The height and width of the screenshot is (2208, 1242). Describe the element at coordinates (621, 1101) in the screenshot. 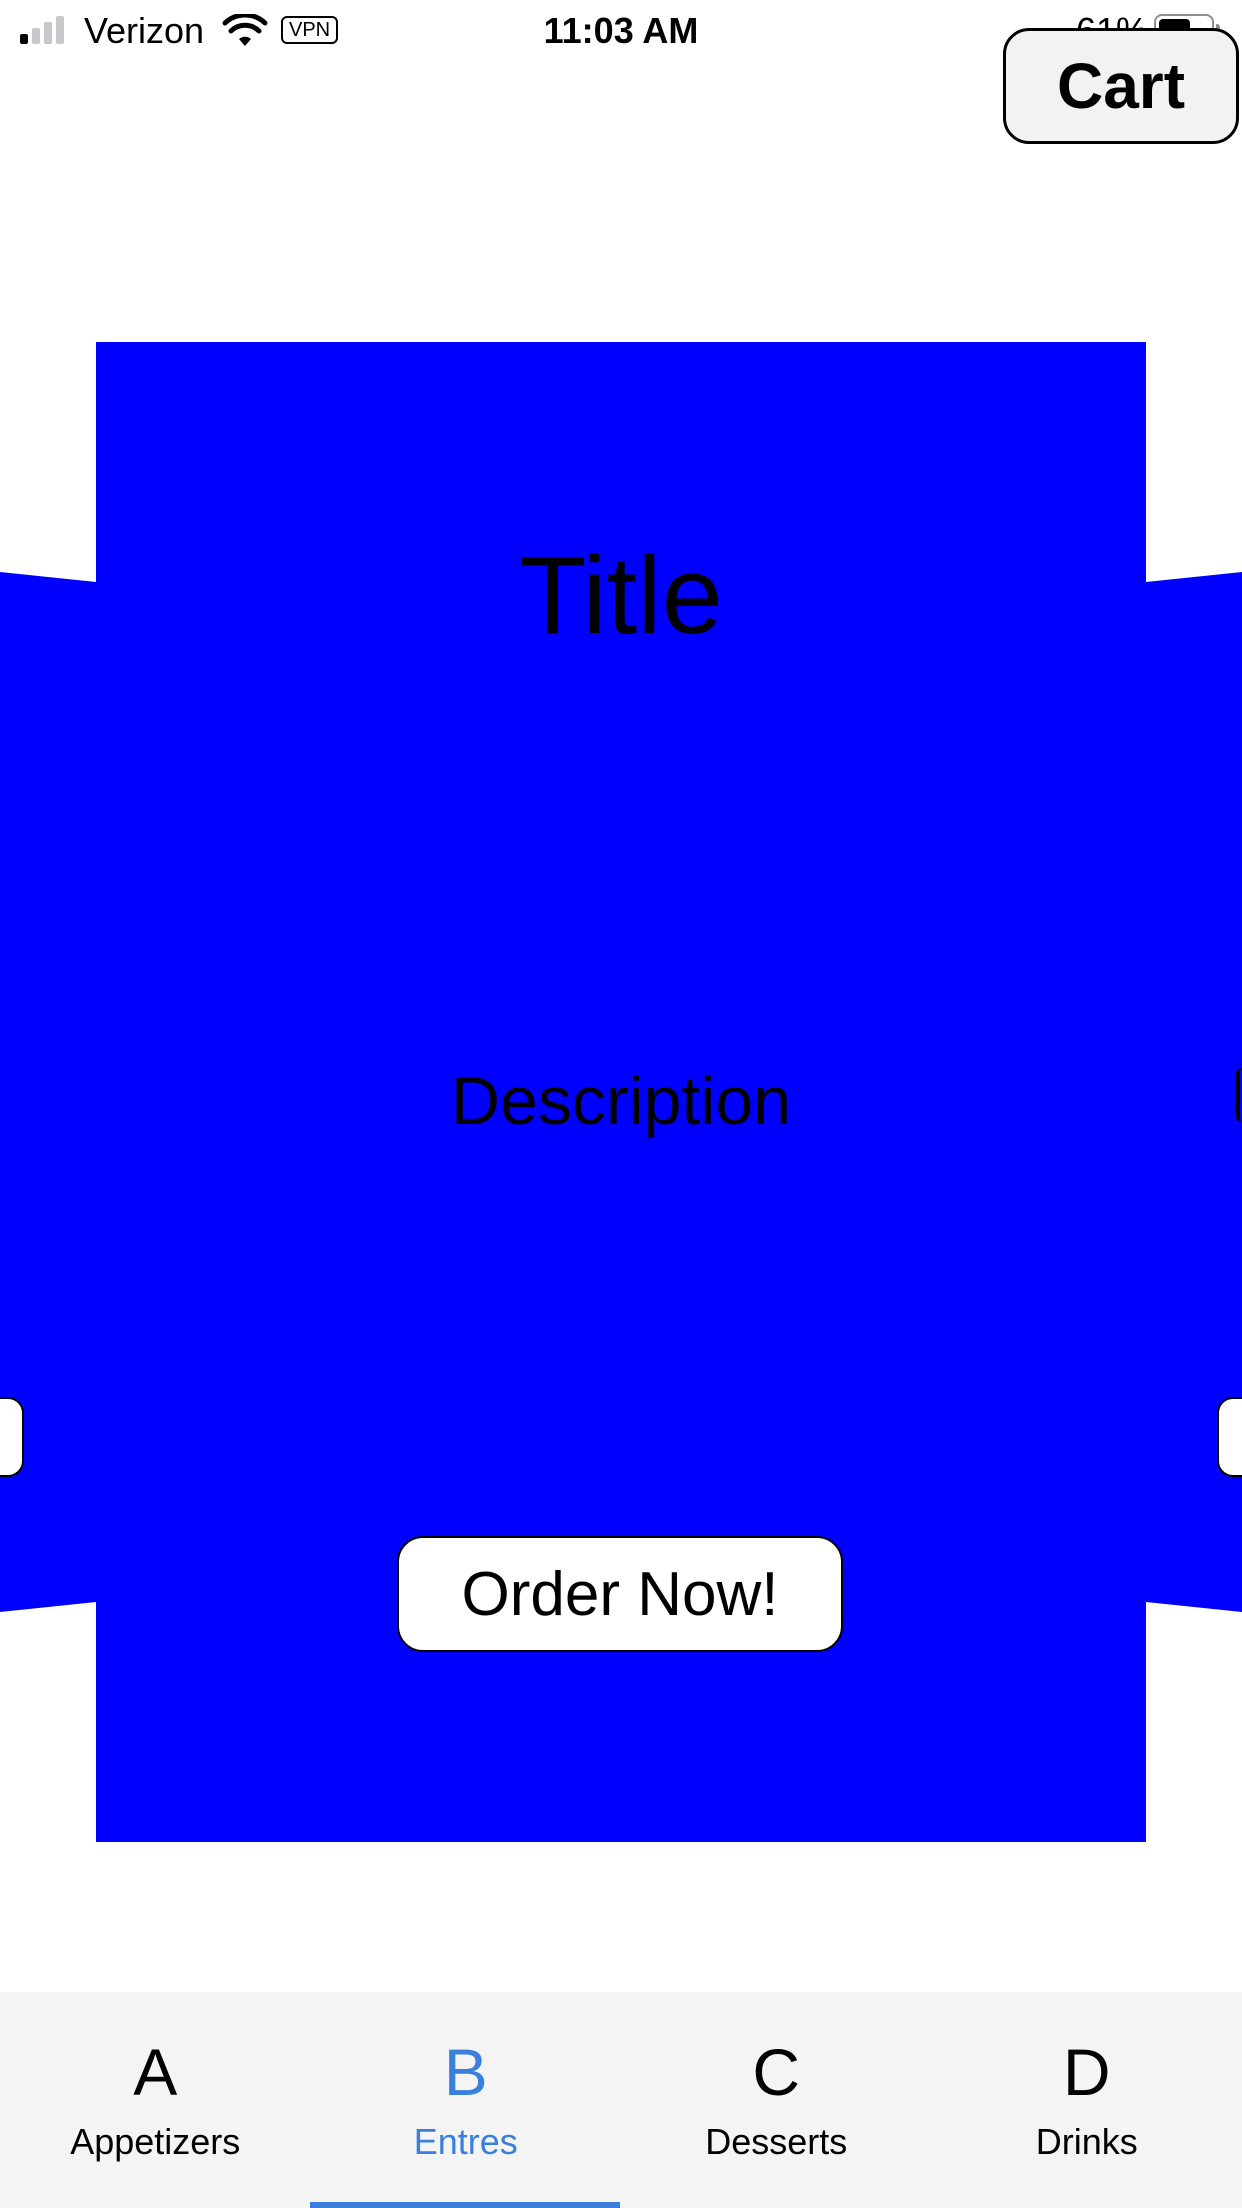

I see `card-description: Description` at that location.